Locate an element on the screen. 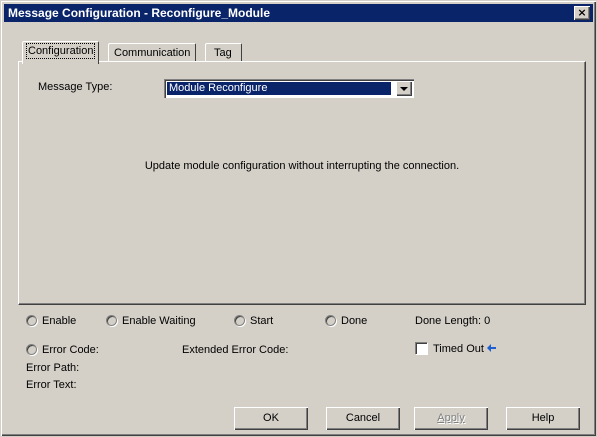 The height and width of the screenshot is (437, 597). help-button: Help is located at coordinates (543, 418).